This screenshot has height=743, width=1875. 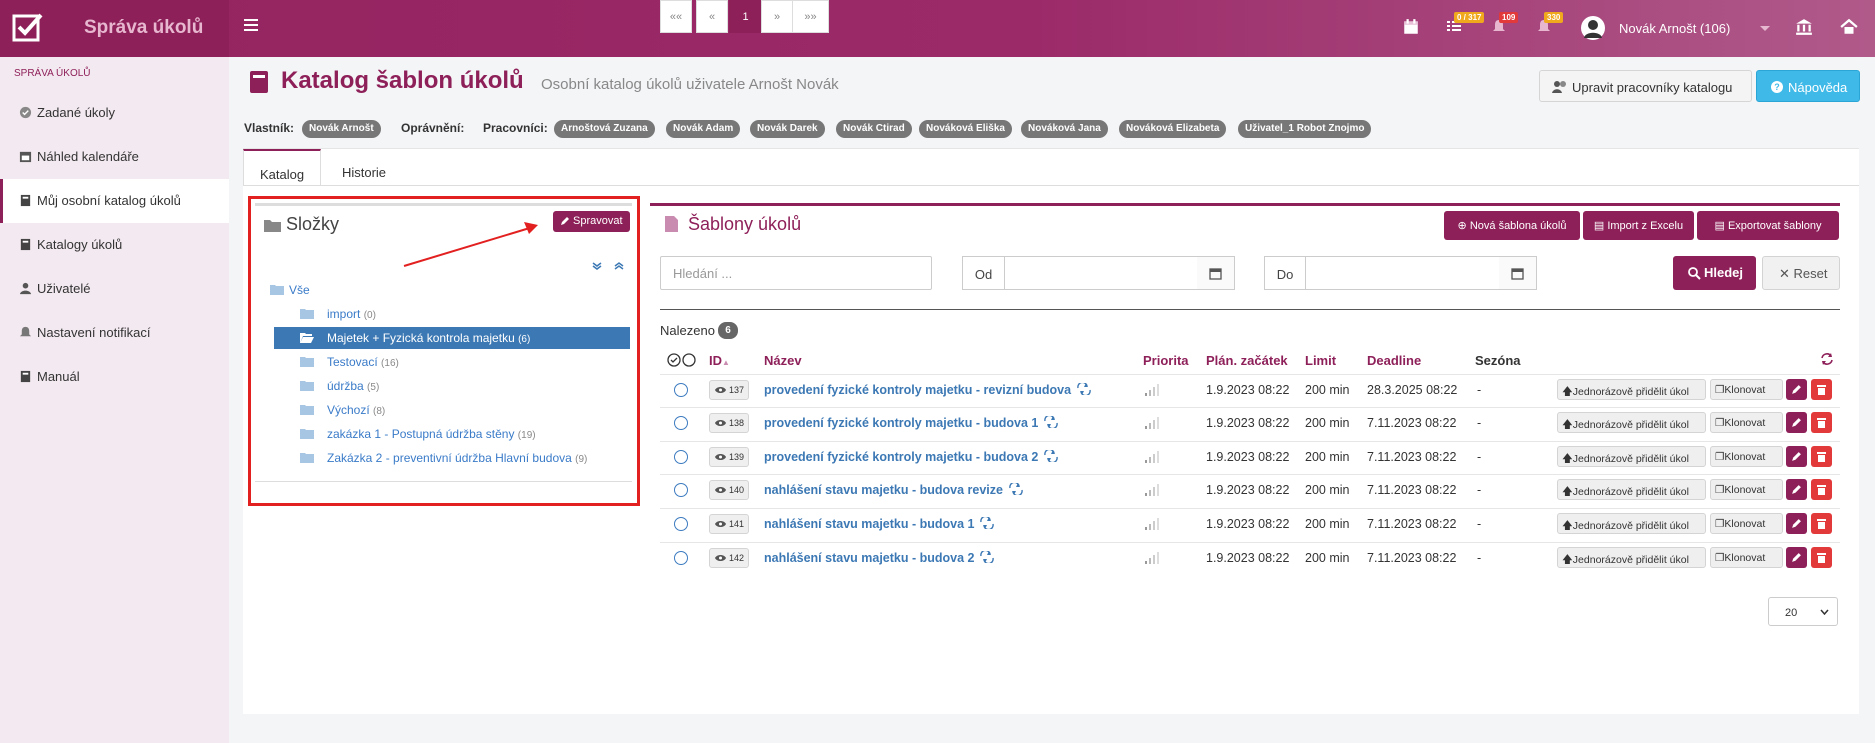 What do you see at coordinates (729, 423) in the screenshot?
I see `view-template-button: 138` at bounding box center [729, 423].